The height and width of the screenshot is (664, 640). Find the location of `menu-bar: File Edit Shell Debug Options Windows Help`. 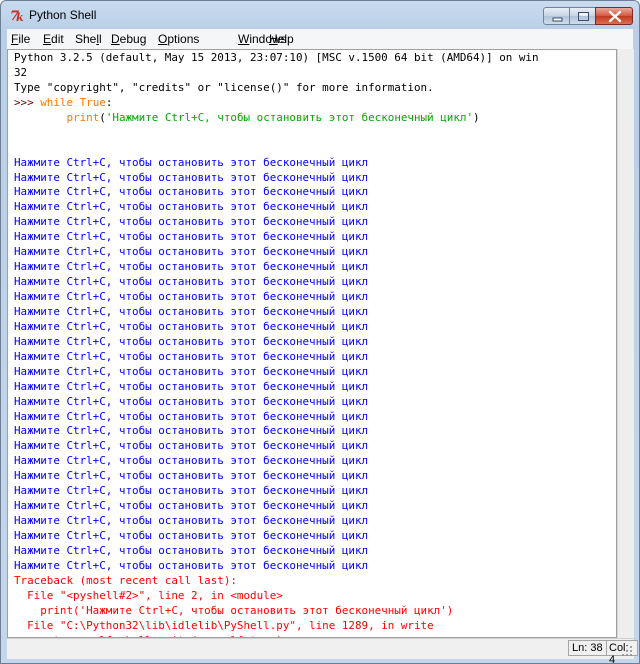

menu-bar: File Edit Shell Debug Options Windows Help is located at coordinates (320, 39).